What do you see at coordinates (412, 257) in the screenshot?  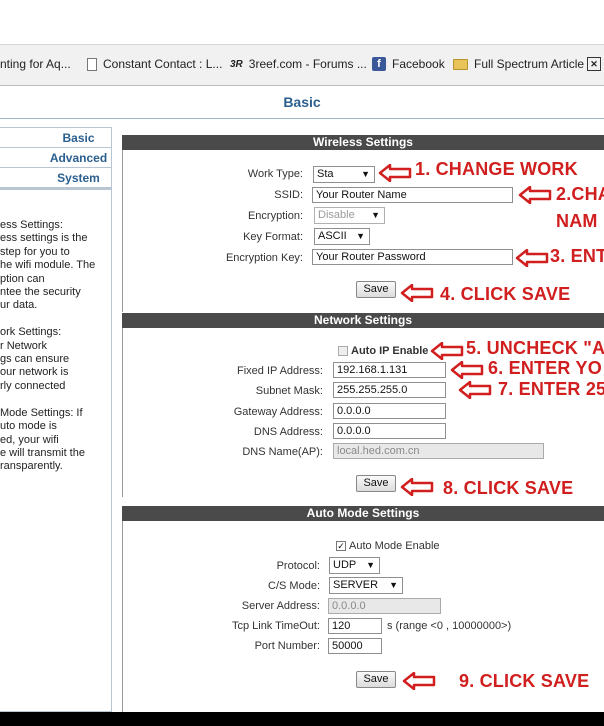 I see `encryption-key-input: Your Router Password` at bounding box center [412, 257].